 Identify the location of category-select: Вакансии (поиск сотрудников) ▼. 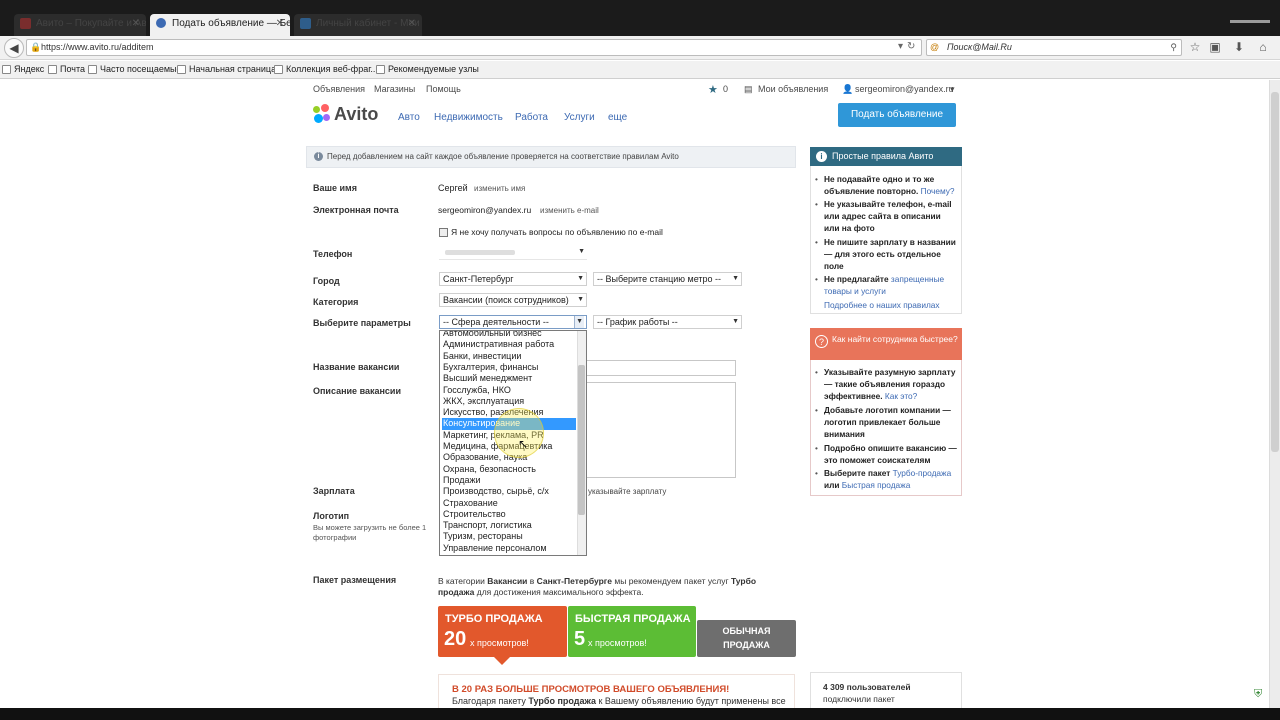
(513, 300).